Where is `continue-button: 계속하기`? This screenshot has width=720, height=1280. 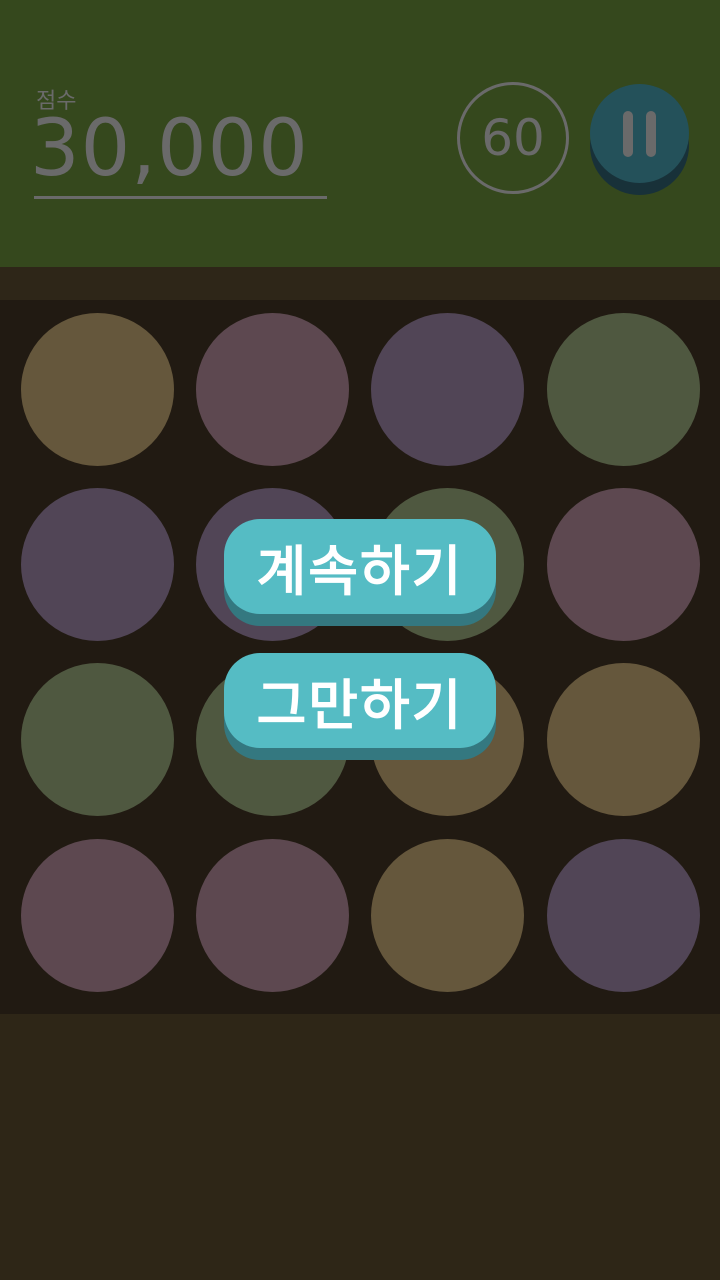
continue-button: 계속하기 is located at coordinates (360, 572).